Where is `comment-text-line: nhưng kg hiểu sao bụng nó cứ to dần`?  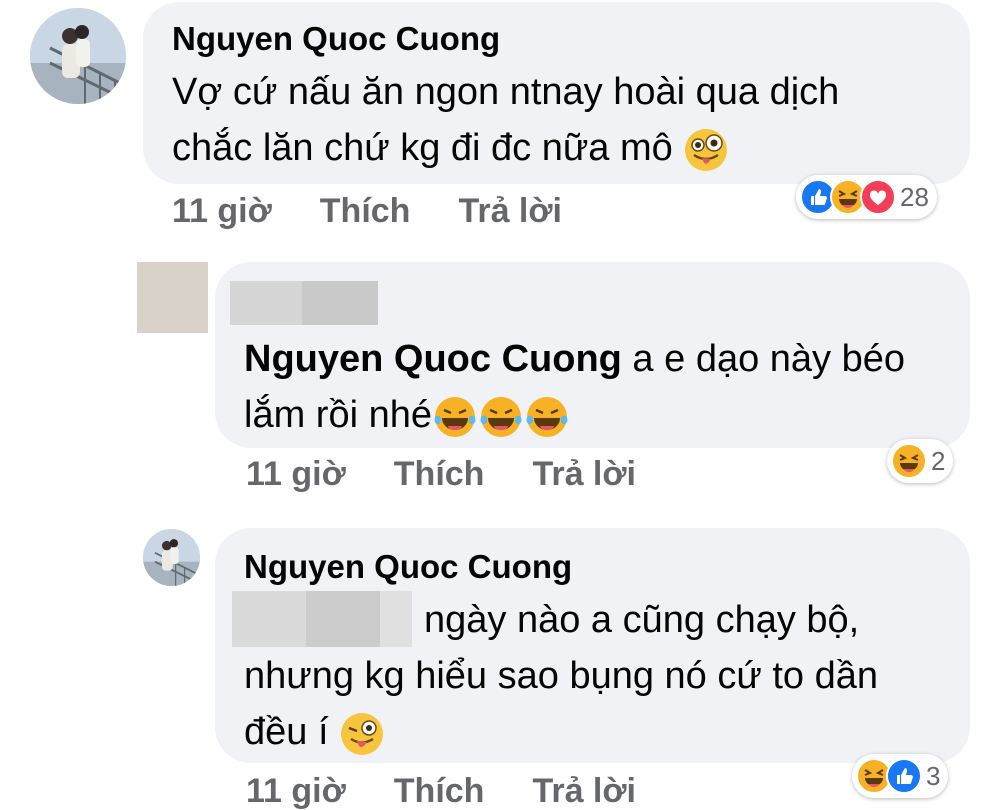 comment-text-line: nhưng kg hiểu sao bụng nó cứ to dần is located at coordinates (561, 676).